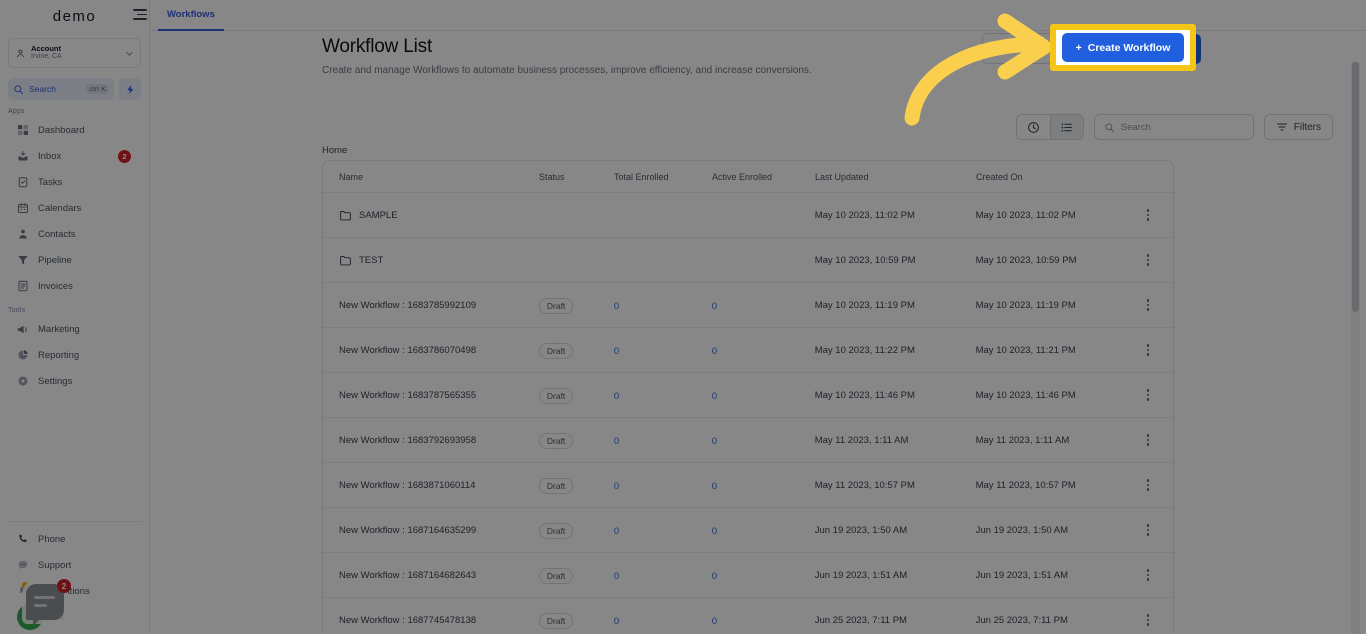 Image resolution: width=1366 pixels, height=634 pixels. I want to click on list-view-button, so click(1066, 127).